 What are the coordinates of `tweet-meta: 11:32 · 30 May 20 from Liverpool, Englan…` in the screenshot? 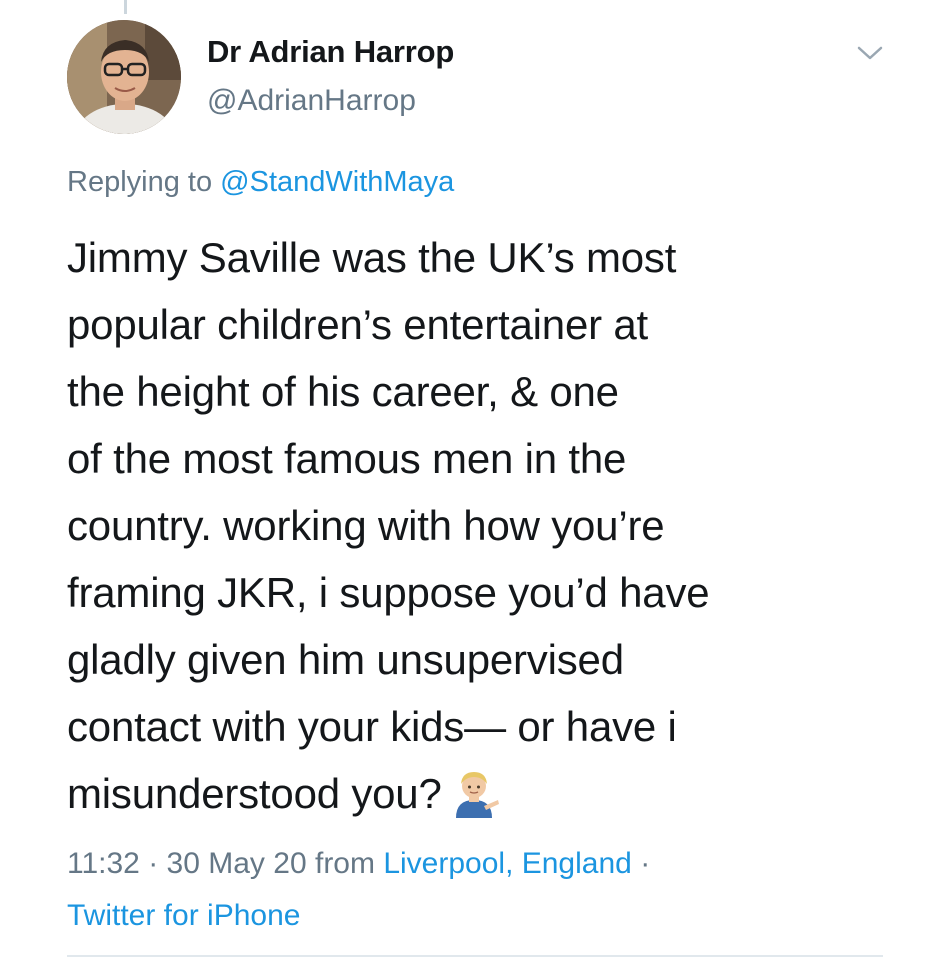 It's located at (477, 890).